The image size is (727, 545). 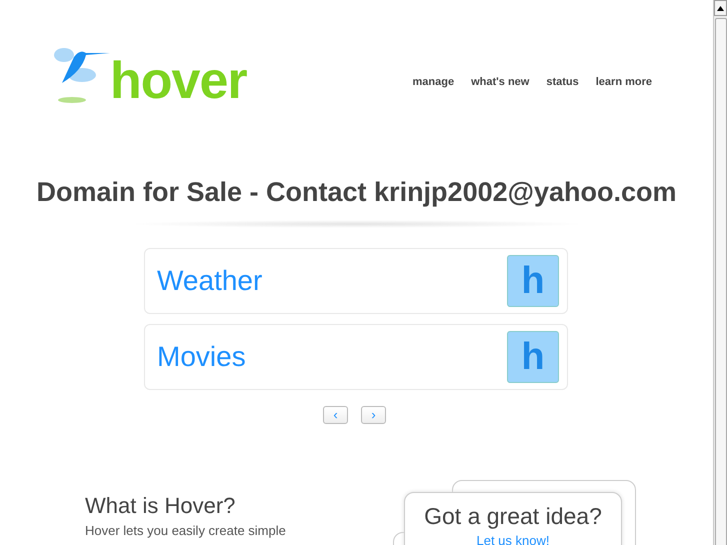 I want to click on nav-link: learn more, so click(x=624, y=82).